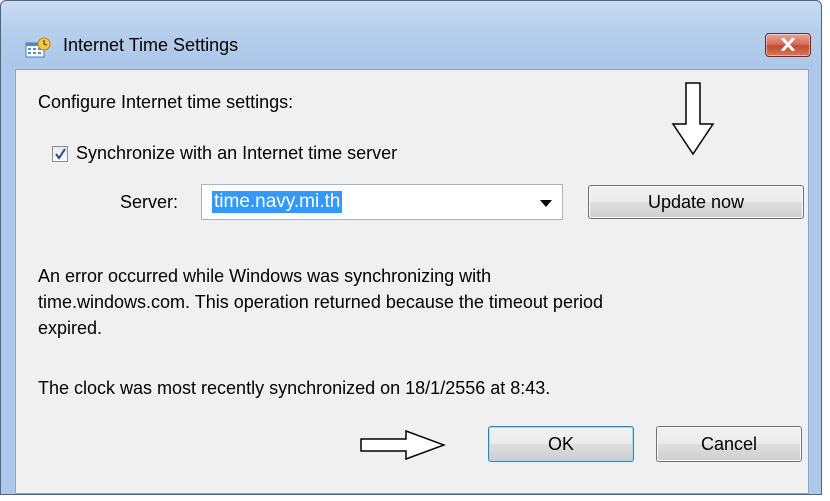 This screenshot has width=830, height=501. Describe the element at coordinates (149, 202) in the screenshot. I see `server-label: Server:` at that location.